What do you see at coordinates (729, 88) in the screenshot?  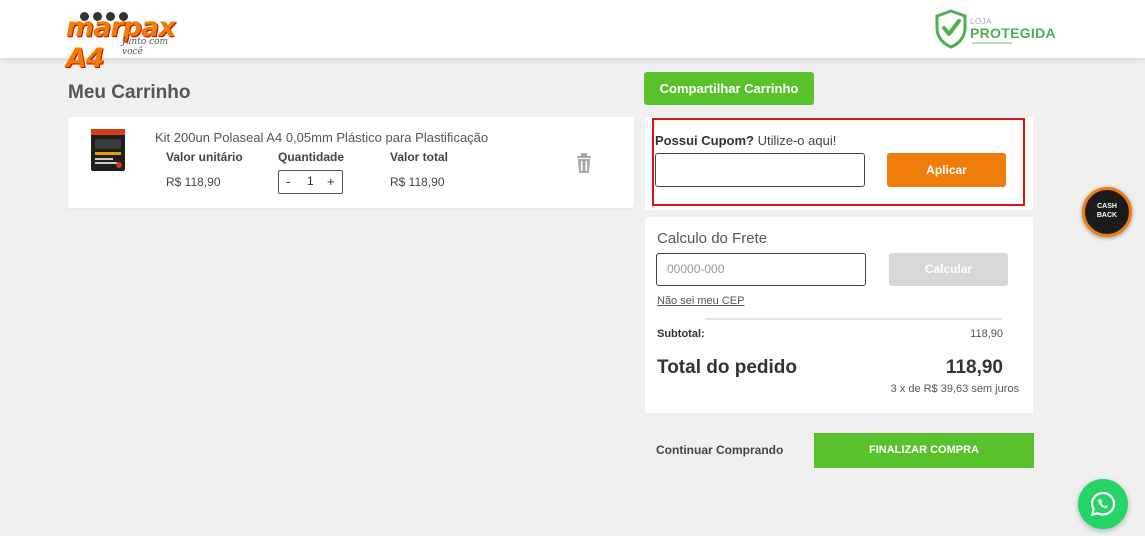 I see `share-cart-button: Compartilhar Carrinho` at bounding box center [729, 88].